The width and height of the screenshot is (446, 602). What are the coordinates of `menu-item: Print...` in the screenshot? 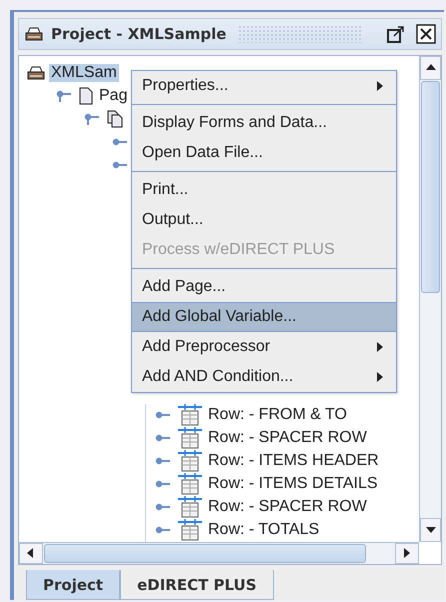 It's located at (264, 189).